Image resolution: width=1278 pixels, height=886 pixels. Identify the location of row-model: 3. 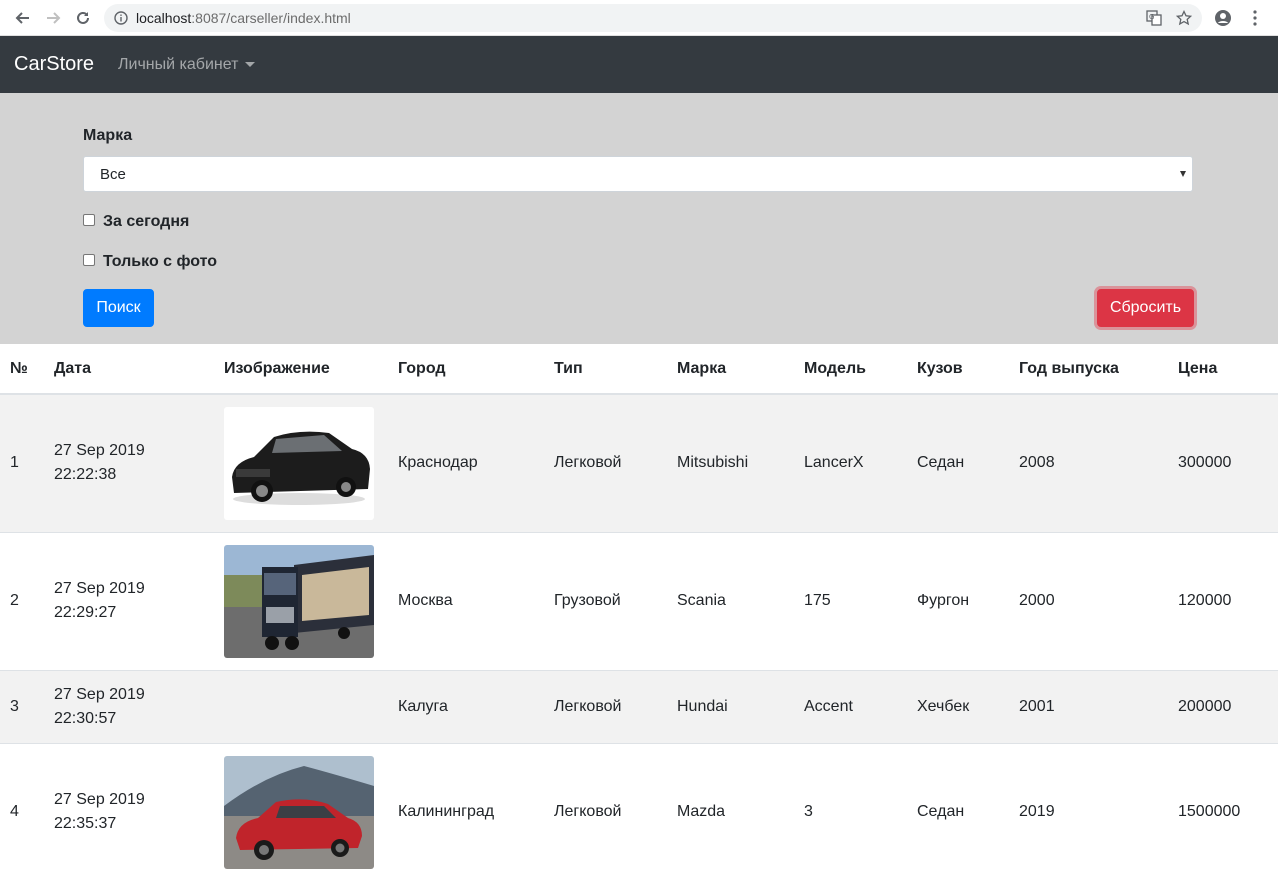
(850, 811).